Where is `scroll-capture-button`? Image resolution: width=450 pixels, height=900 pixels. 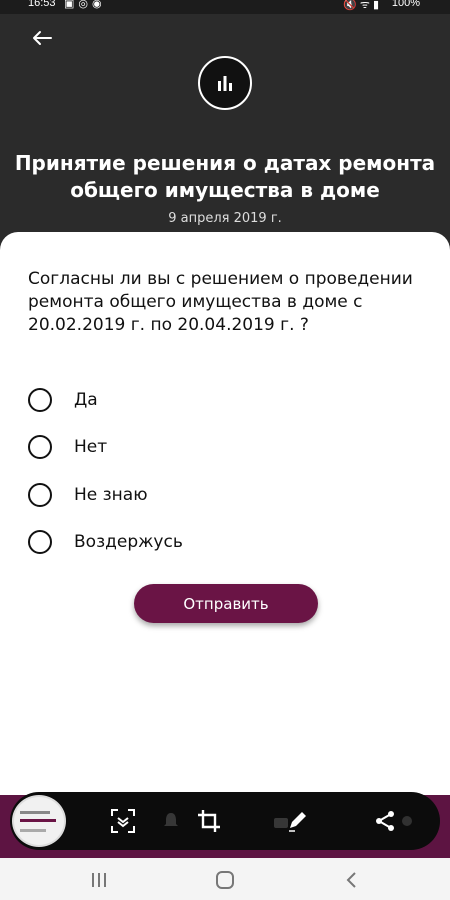
scroll-capture-button is located at coordinates (123, 821).